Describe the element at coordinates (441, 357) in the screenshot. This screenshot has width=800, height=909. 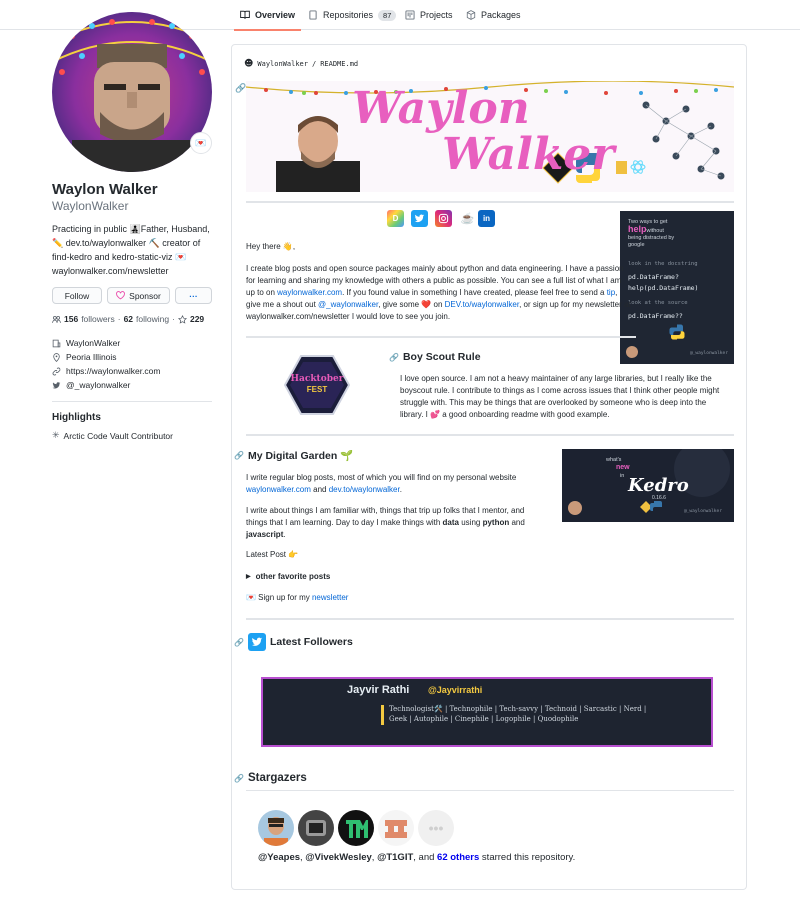
I see `boy-scout-title: Boy Scout Rule` at that location.